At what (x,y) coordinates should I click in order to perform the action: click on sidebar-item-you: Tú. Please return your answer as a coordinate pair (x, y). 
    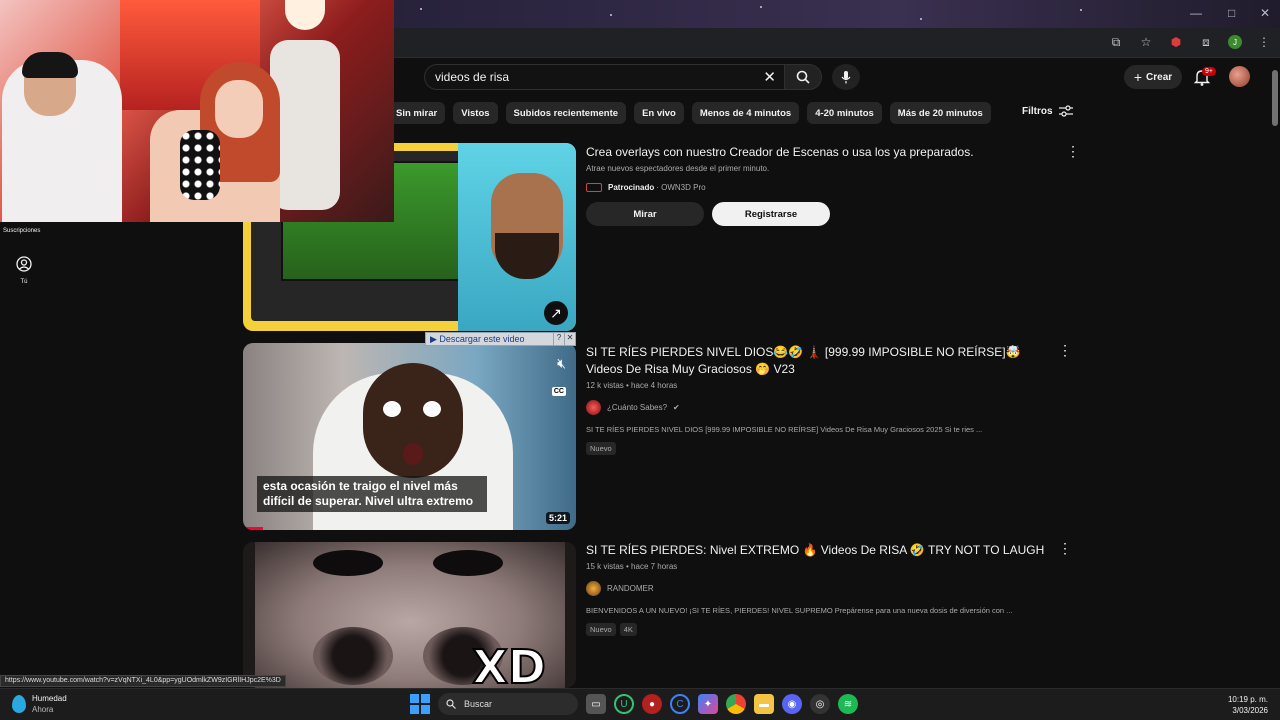
    Looking at the image, I should click on (24, 270).